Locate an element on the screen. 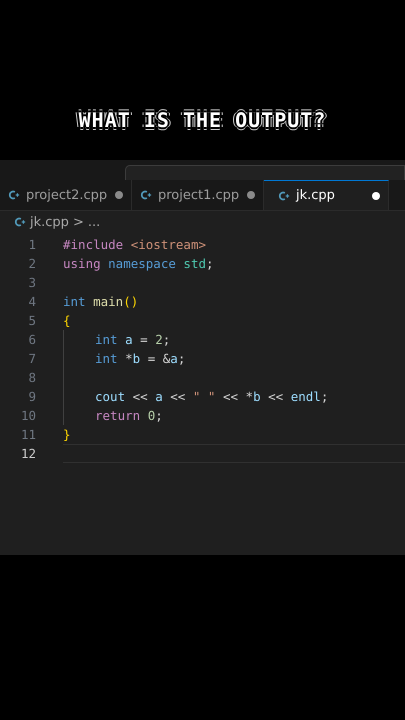 This screenshot has height=720, width=405. string-token: <iostream> is located at coordinates (168, 244).